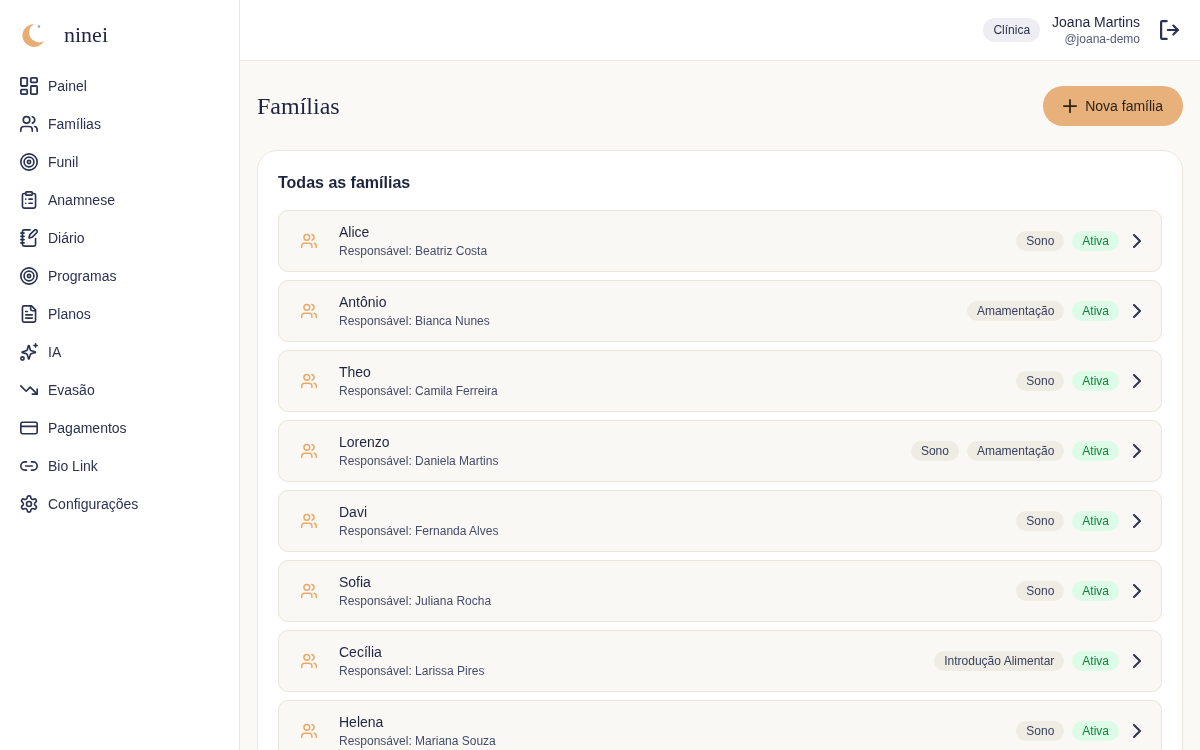 This screenshot has height=750, width=1200. Describe the element at coordinates (415, 321) in the screenshot. I see `guardian-text: Responsável: Bianca Nunes` at that location.